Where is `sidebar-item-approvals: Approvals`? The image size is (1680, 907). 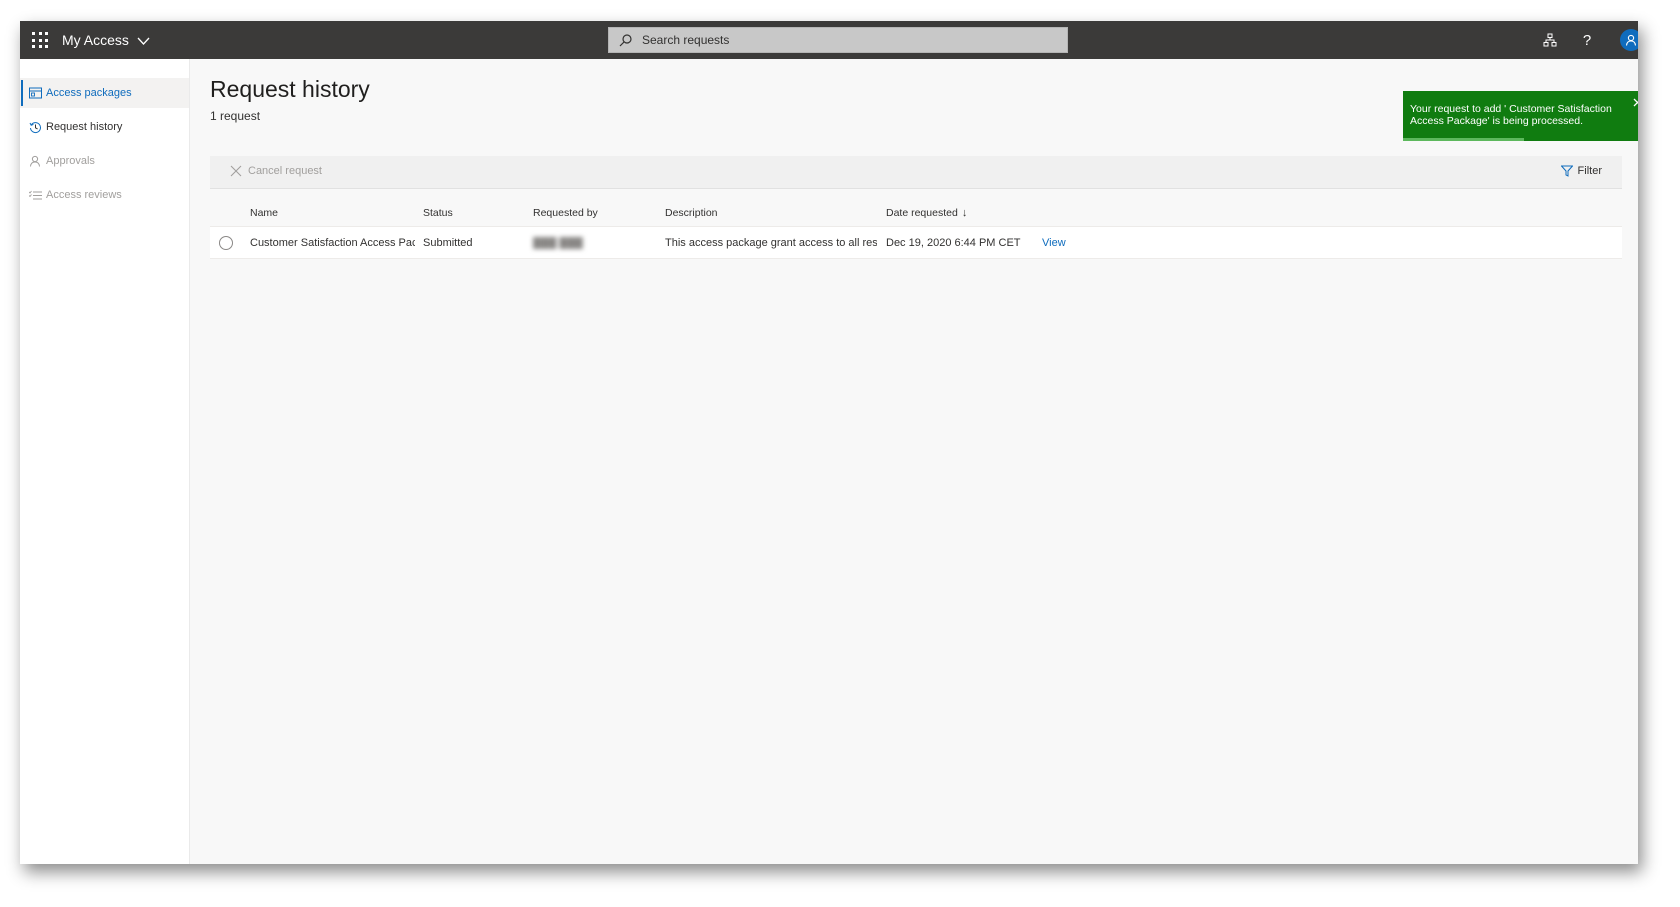
sidebar-item-approvals: Approvals is located at coordinates (104, 161).